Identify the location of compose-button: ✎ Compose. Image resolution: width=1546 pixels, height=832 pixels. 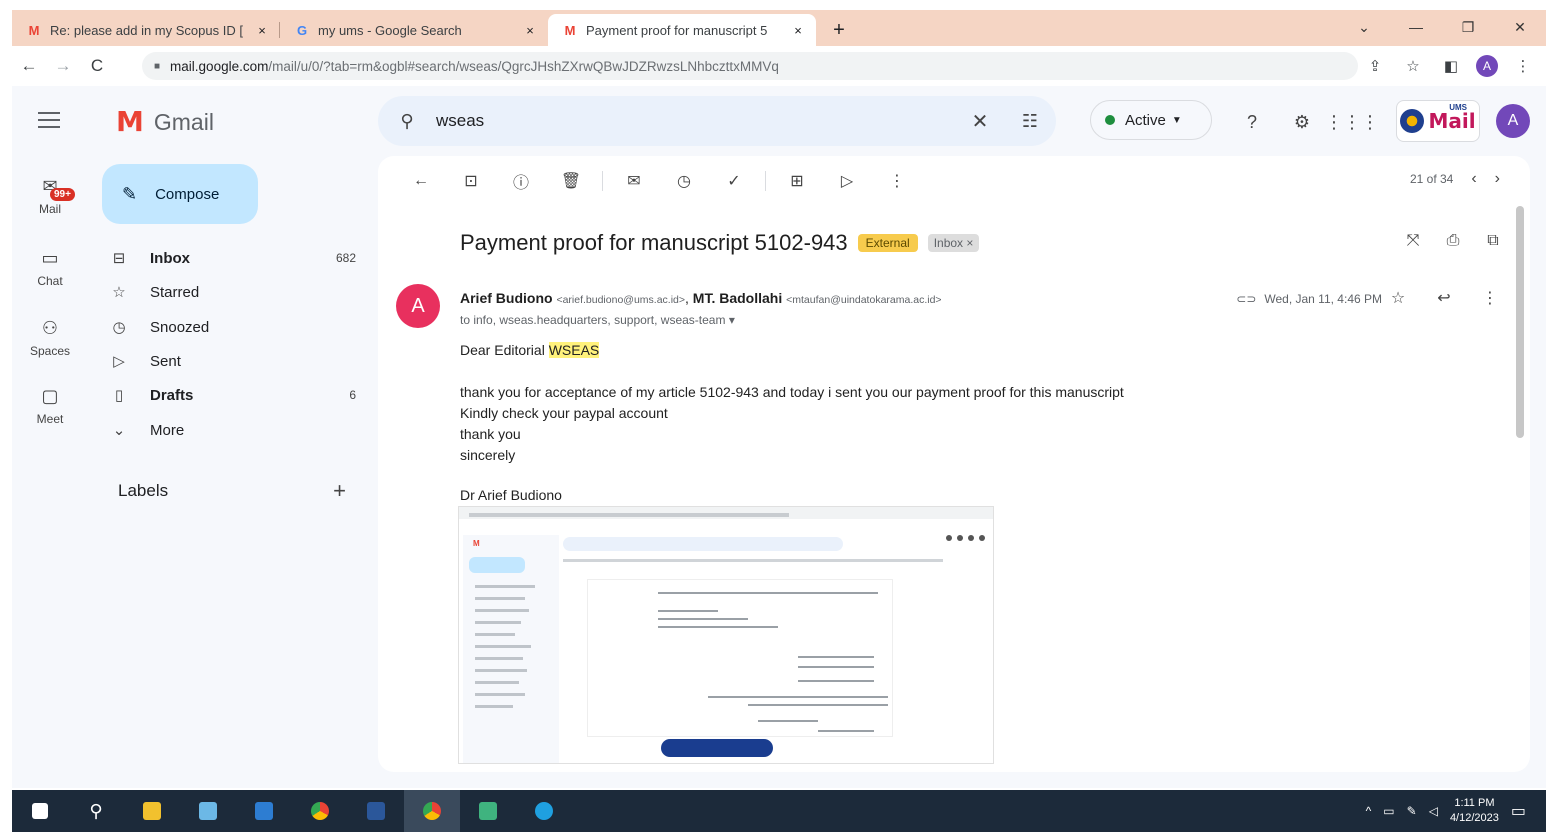
(180, 194).